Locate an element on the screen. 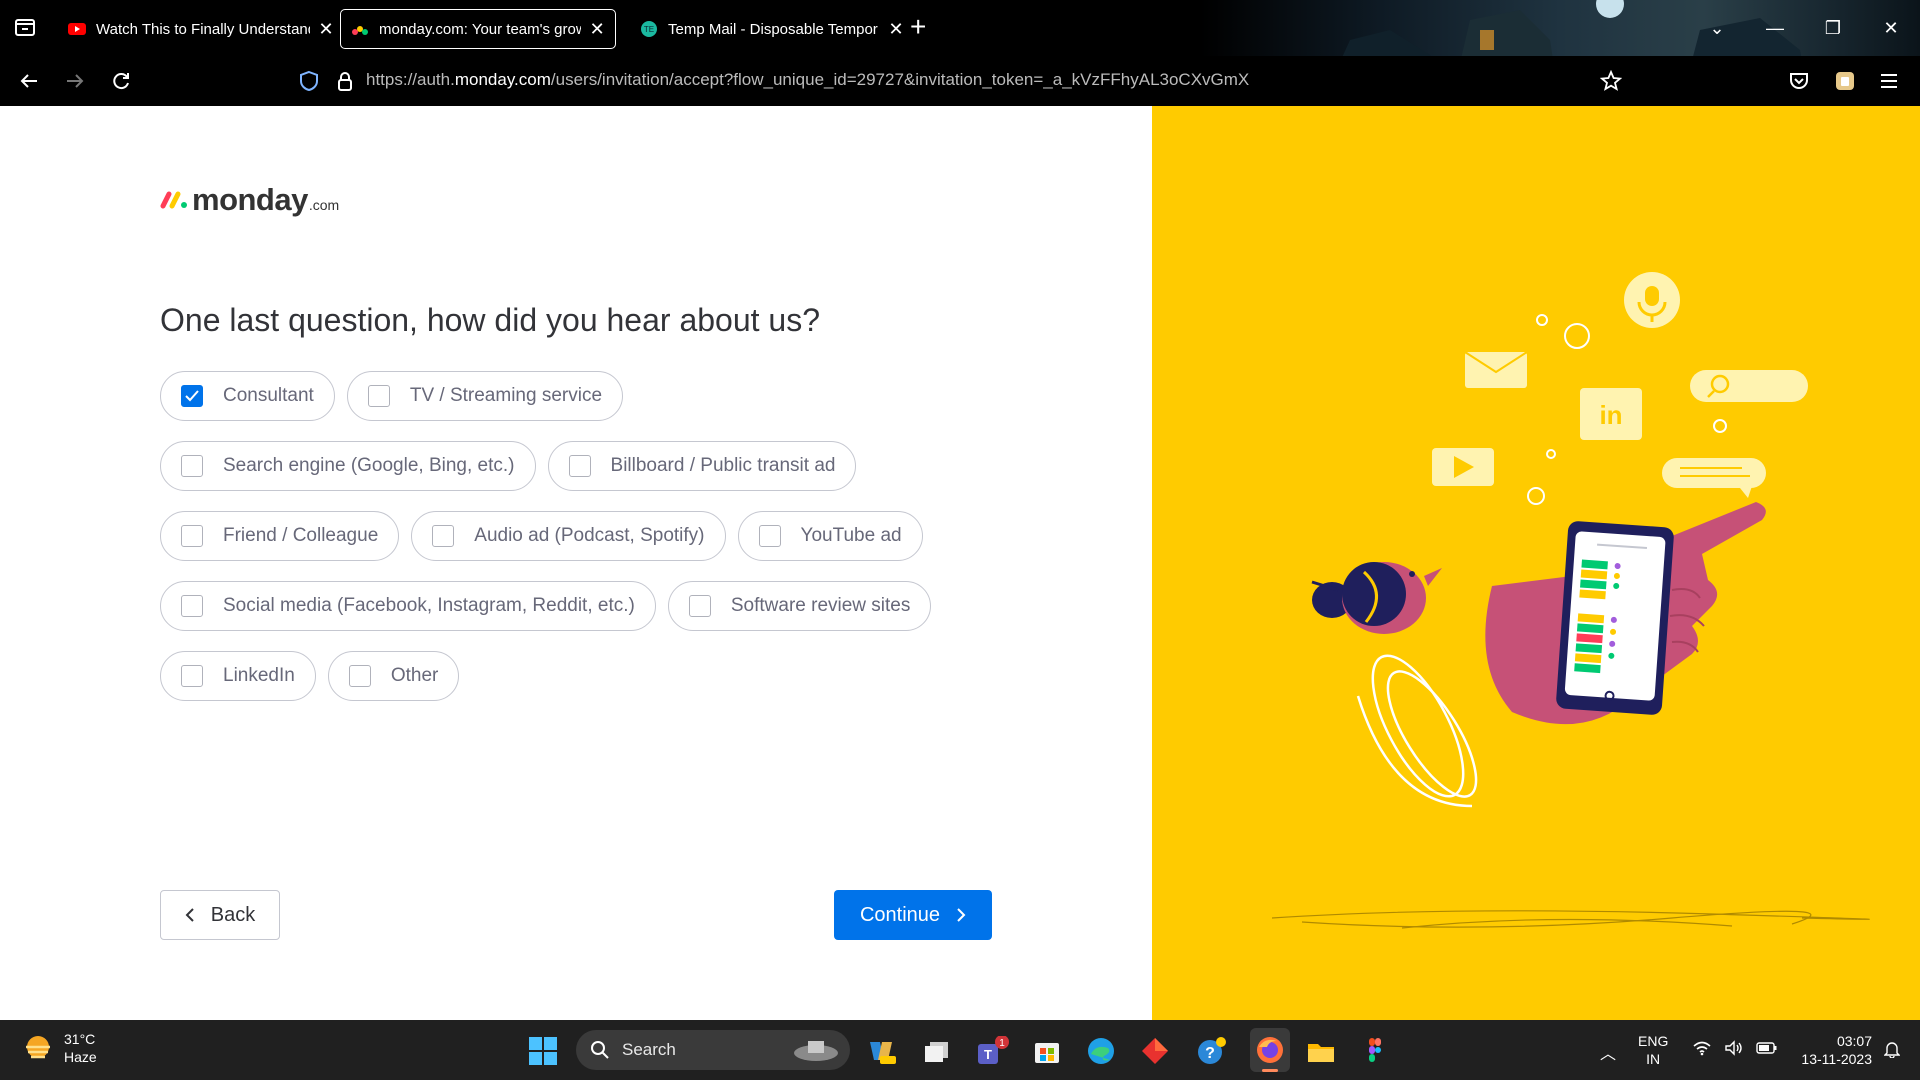 The image size is (1920, 1080). pinned-app-red-diamond-icon is located at coordinates (1155, 1051).